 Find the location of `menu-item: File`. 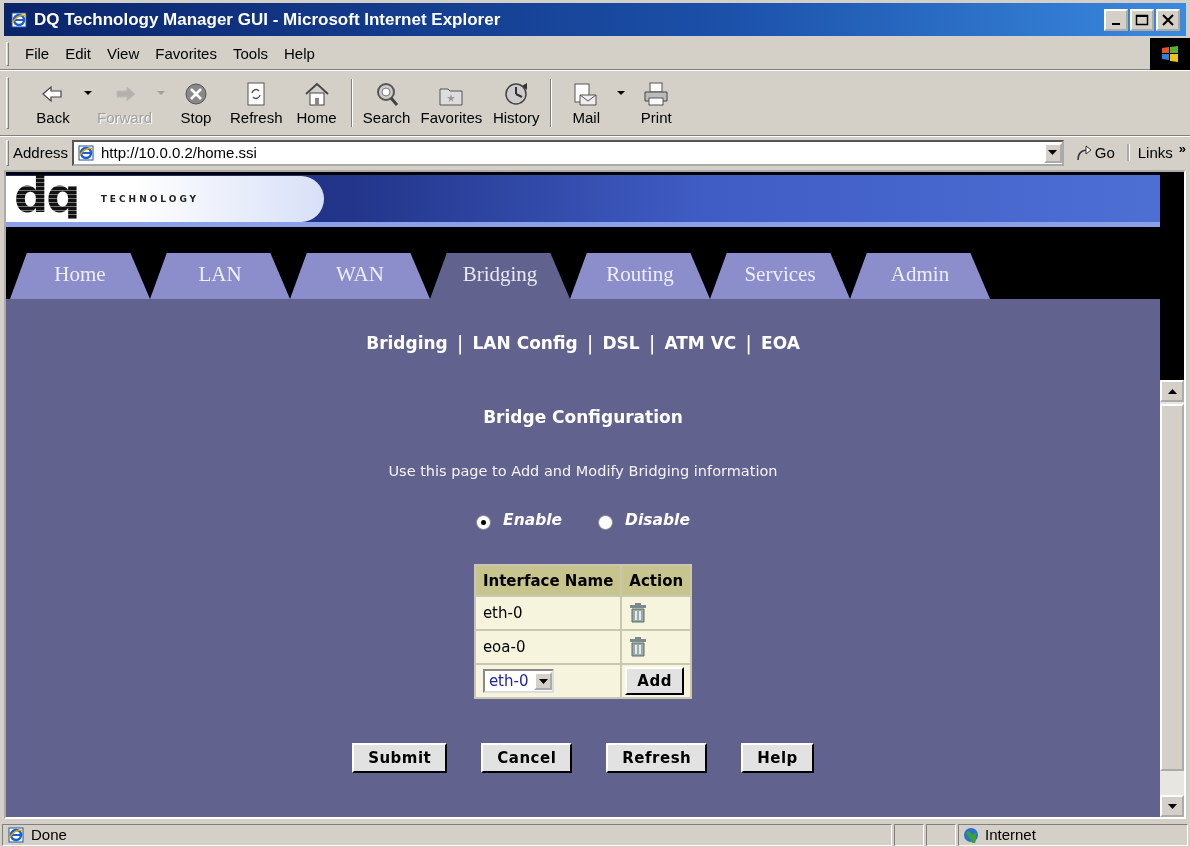

menu-item: File is located at coordinates (37, 53).